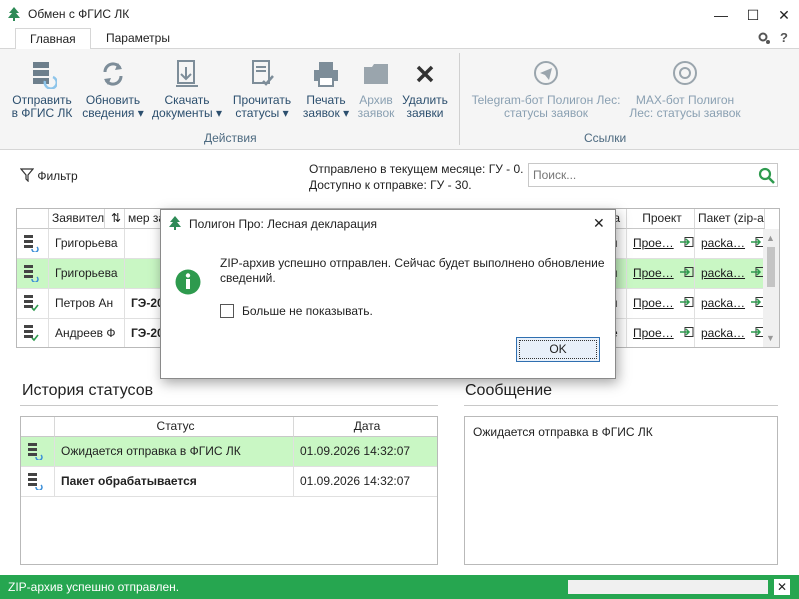 The height and width of the screenshot is (599, 799). What do you see at coordinates (53, 39) in the screenshot?
I see `tab-main: Главная` at bounding box center [53, 39].